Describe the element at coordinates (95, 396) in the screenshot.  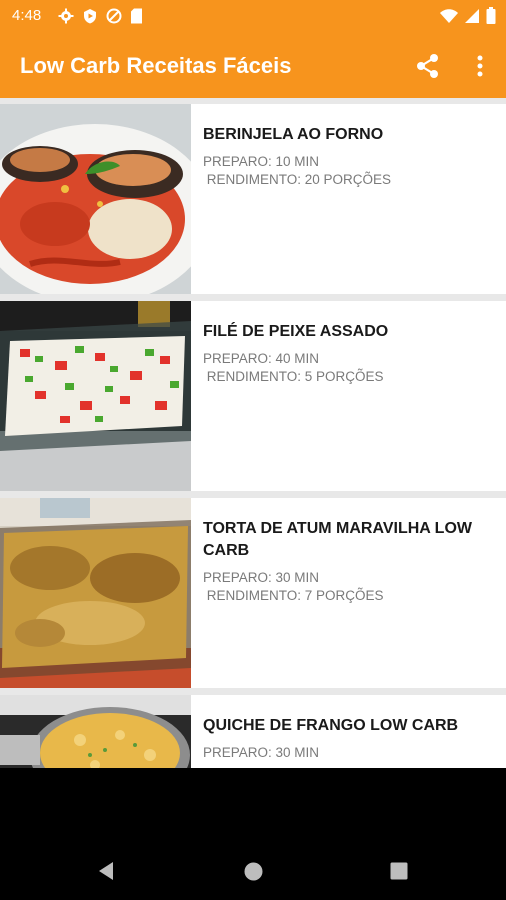
I see `recipe-image-peixe` at that location.